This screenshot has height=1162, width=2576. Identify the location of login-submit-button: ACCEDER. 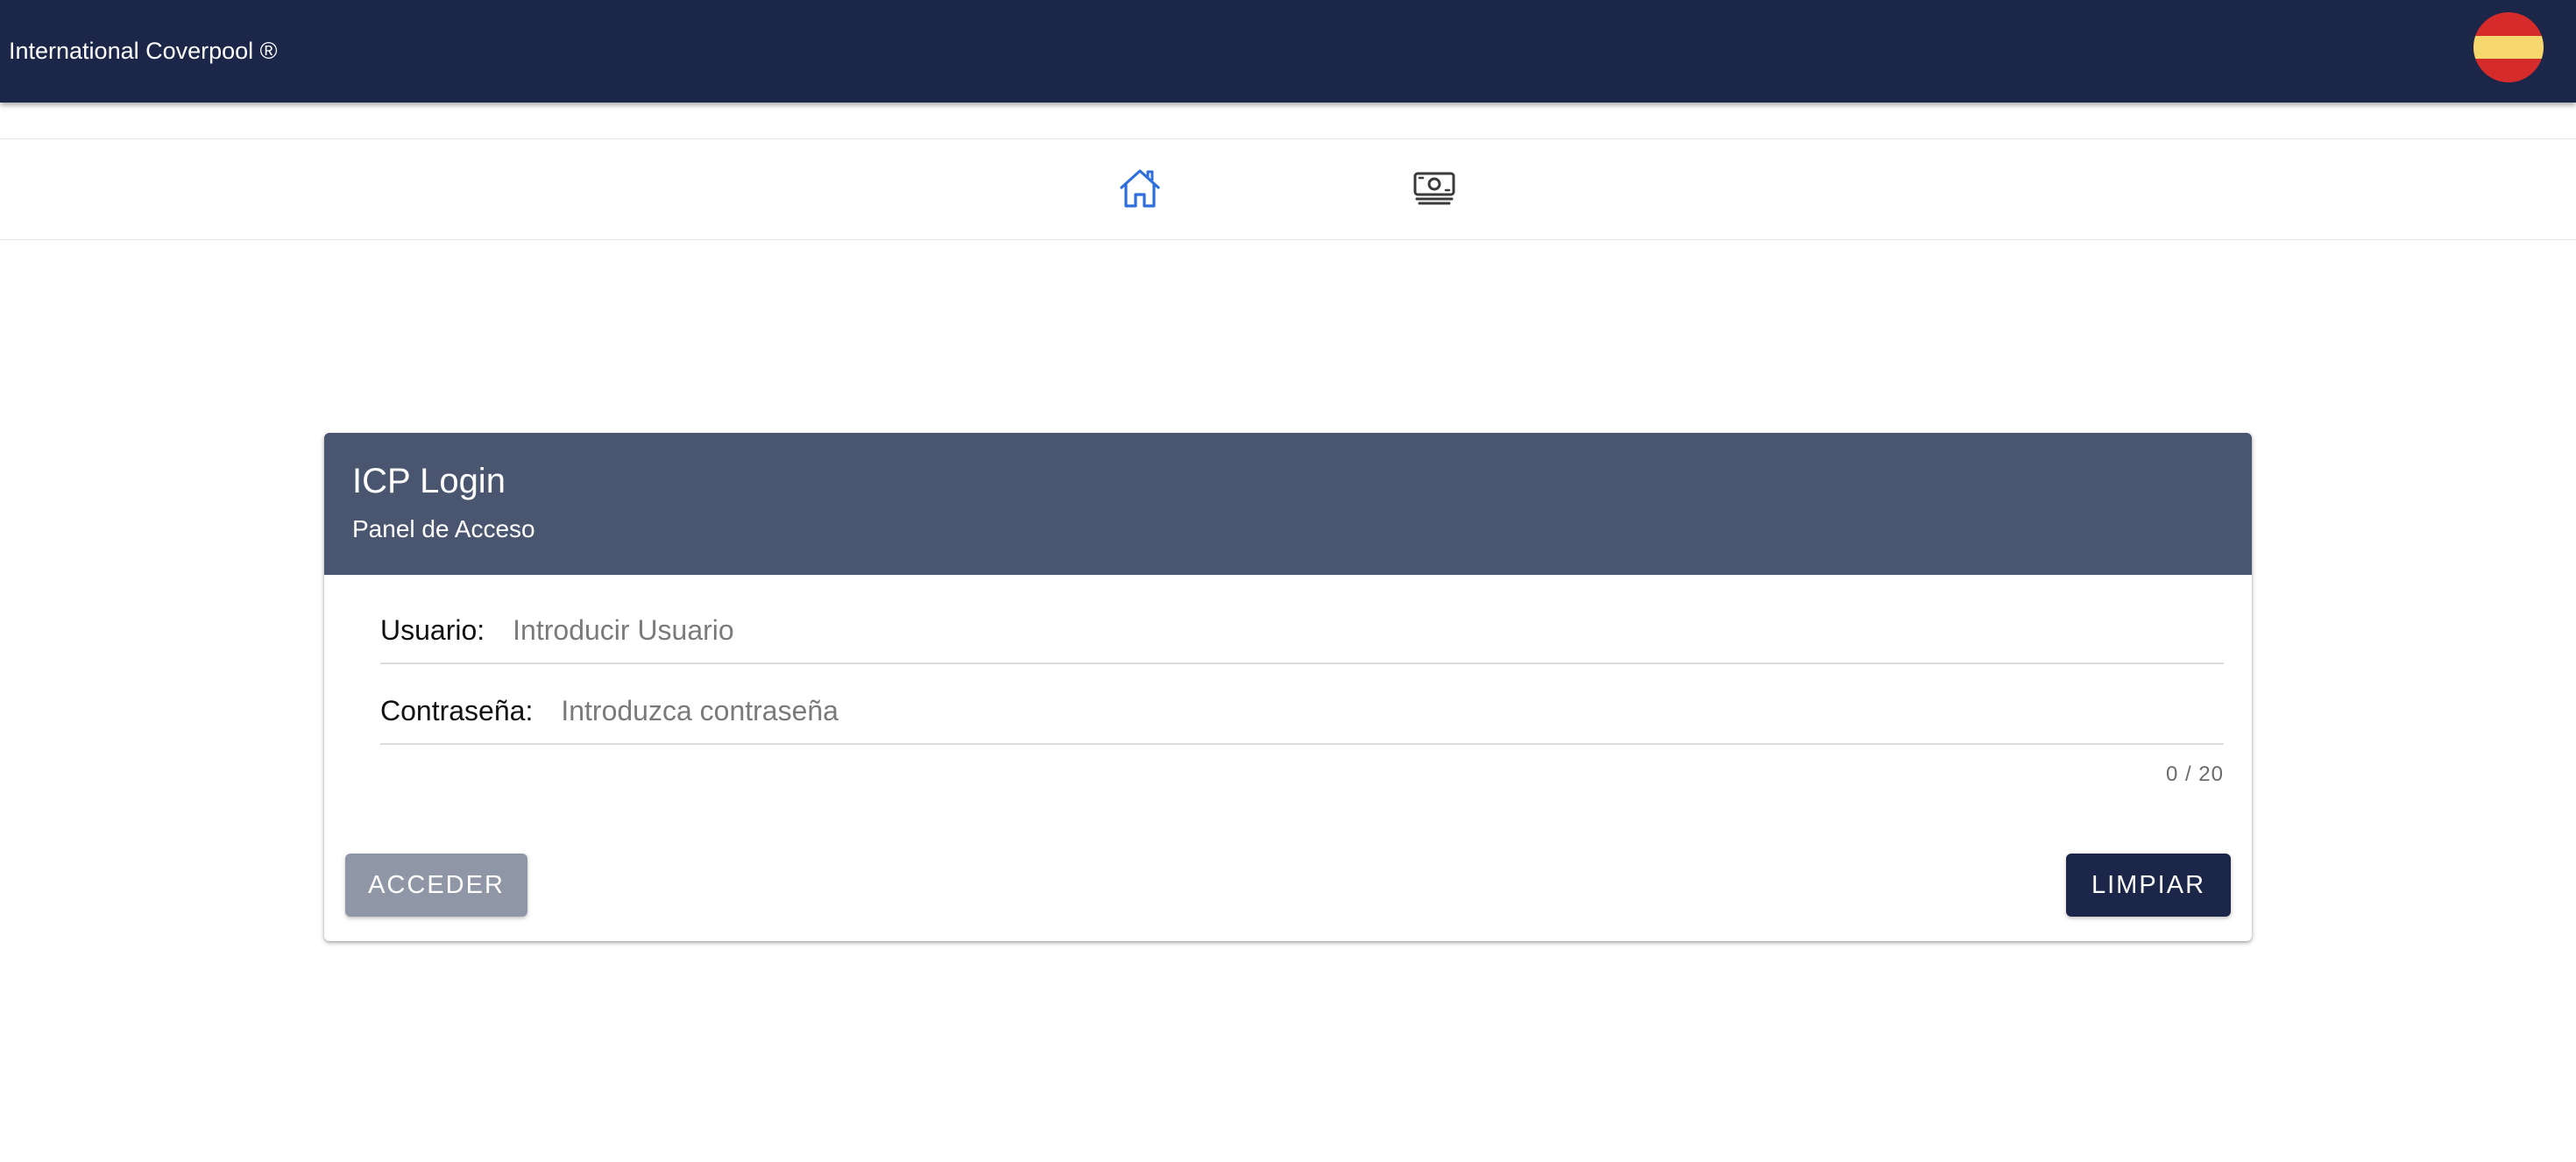
(436, 886).